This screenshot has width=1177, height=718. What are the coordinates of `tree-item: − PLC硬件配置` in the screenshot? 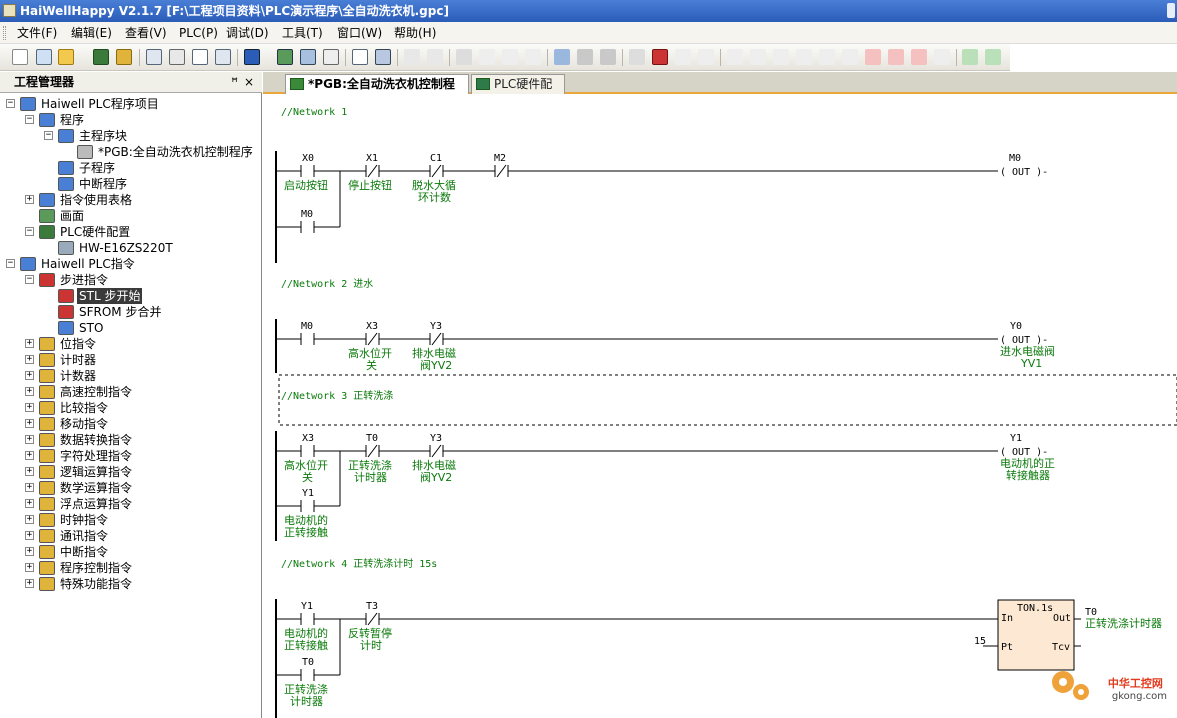 It's located at (140, 232).